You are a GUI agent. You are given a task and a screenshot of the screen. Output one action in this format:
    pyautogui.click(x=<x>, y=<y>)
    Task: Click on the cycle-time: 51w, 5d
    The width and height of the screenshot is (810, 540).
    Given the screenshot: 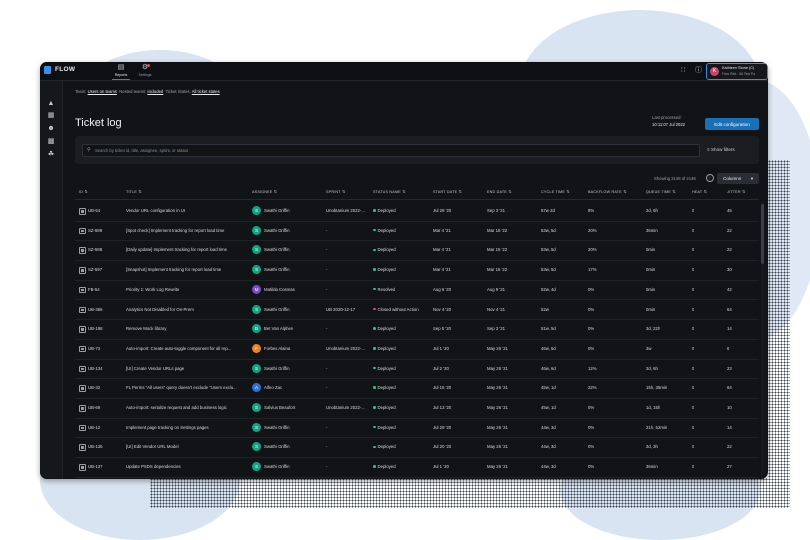 What is the action you would take?
    pyautogui.click(x=548, y=329)
    